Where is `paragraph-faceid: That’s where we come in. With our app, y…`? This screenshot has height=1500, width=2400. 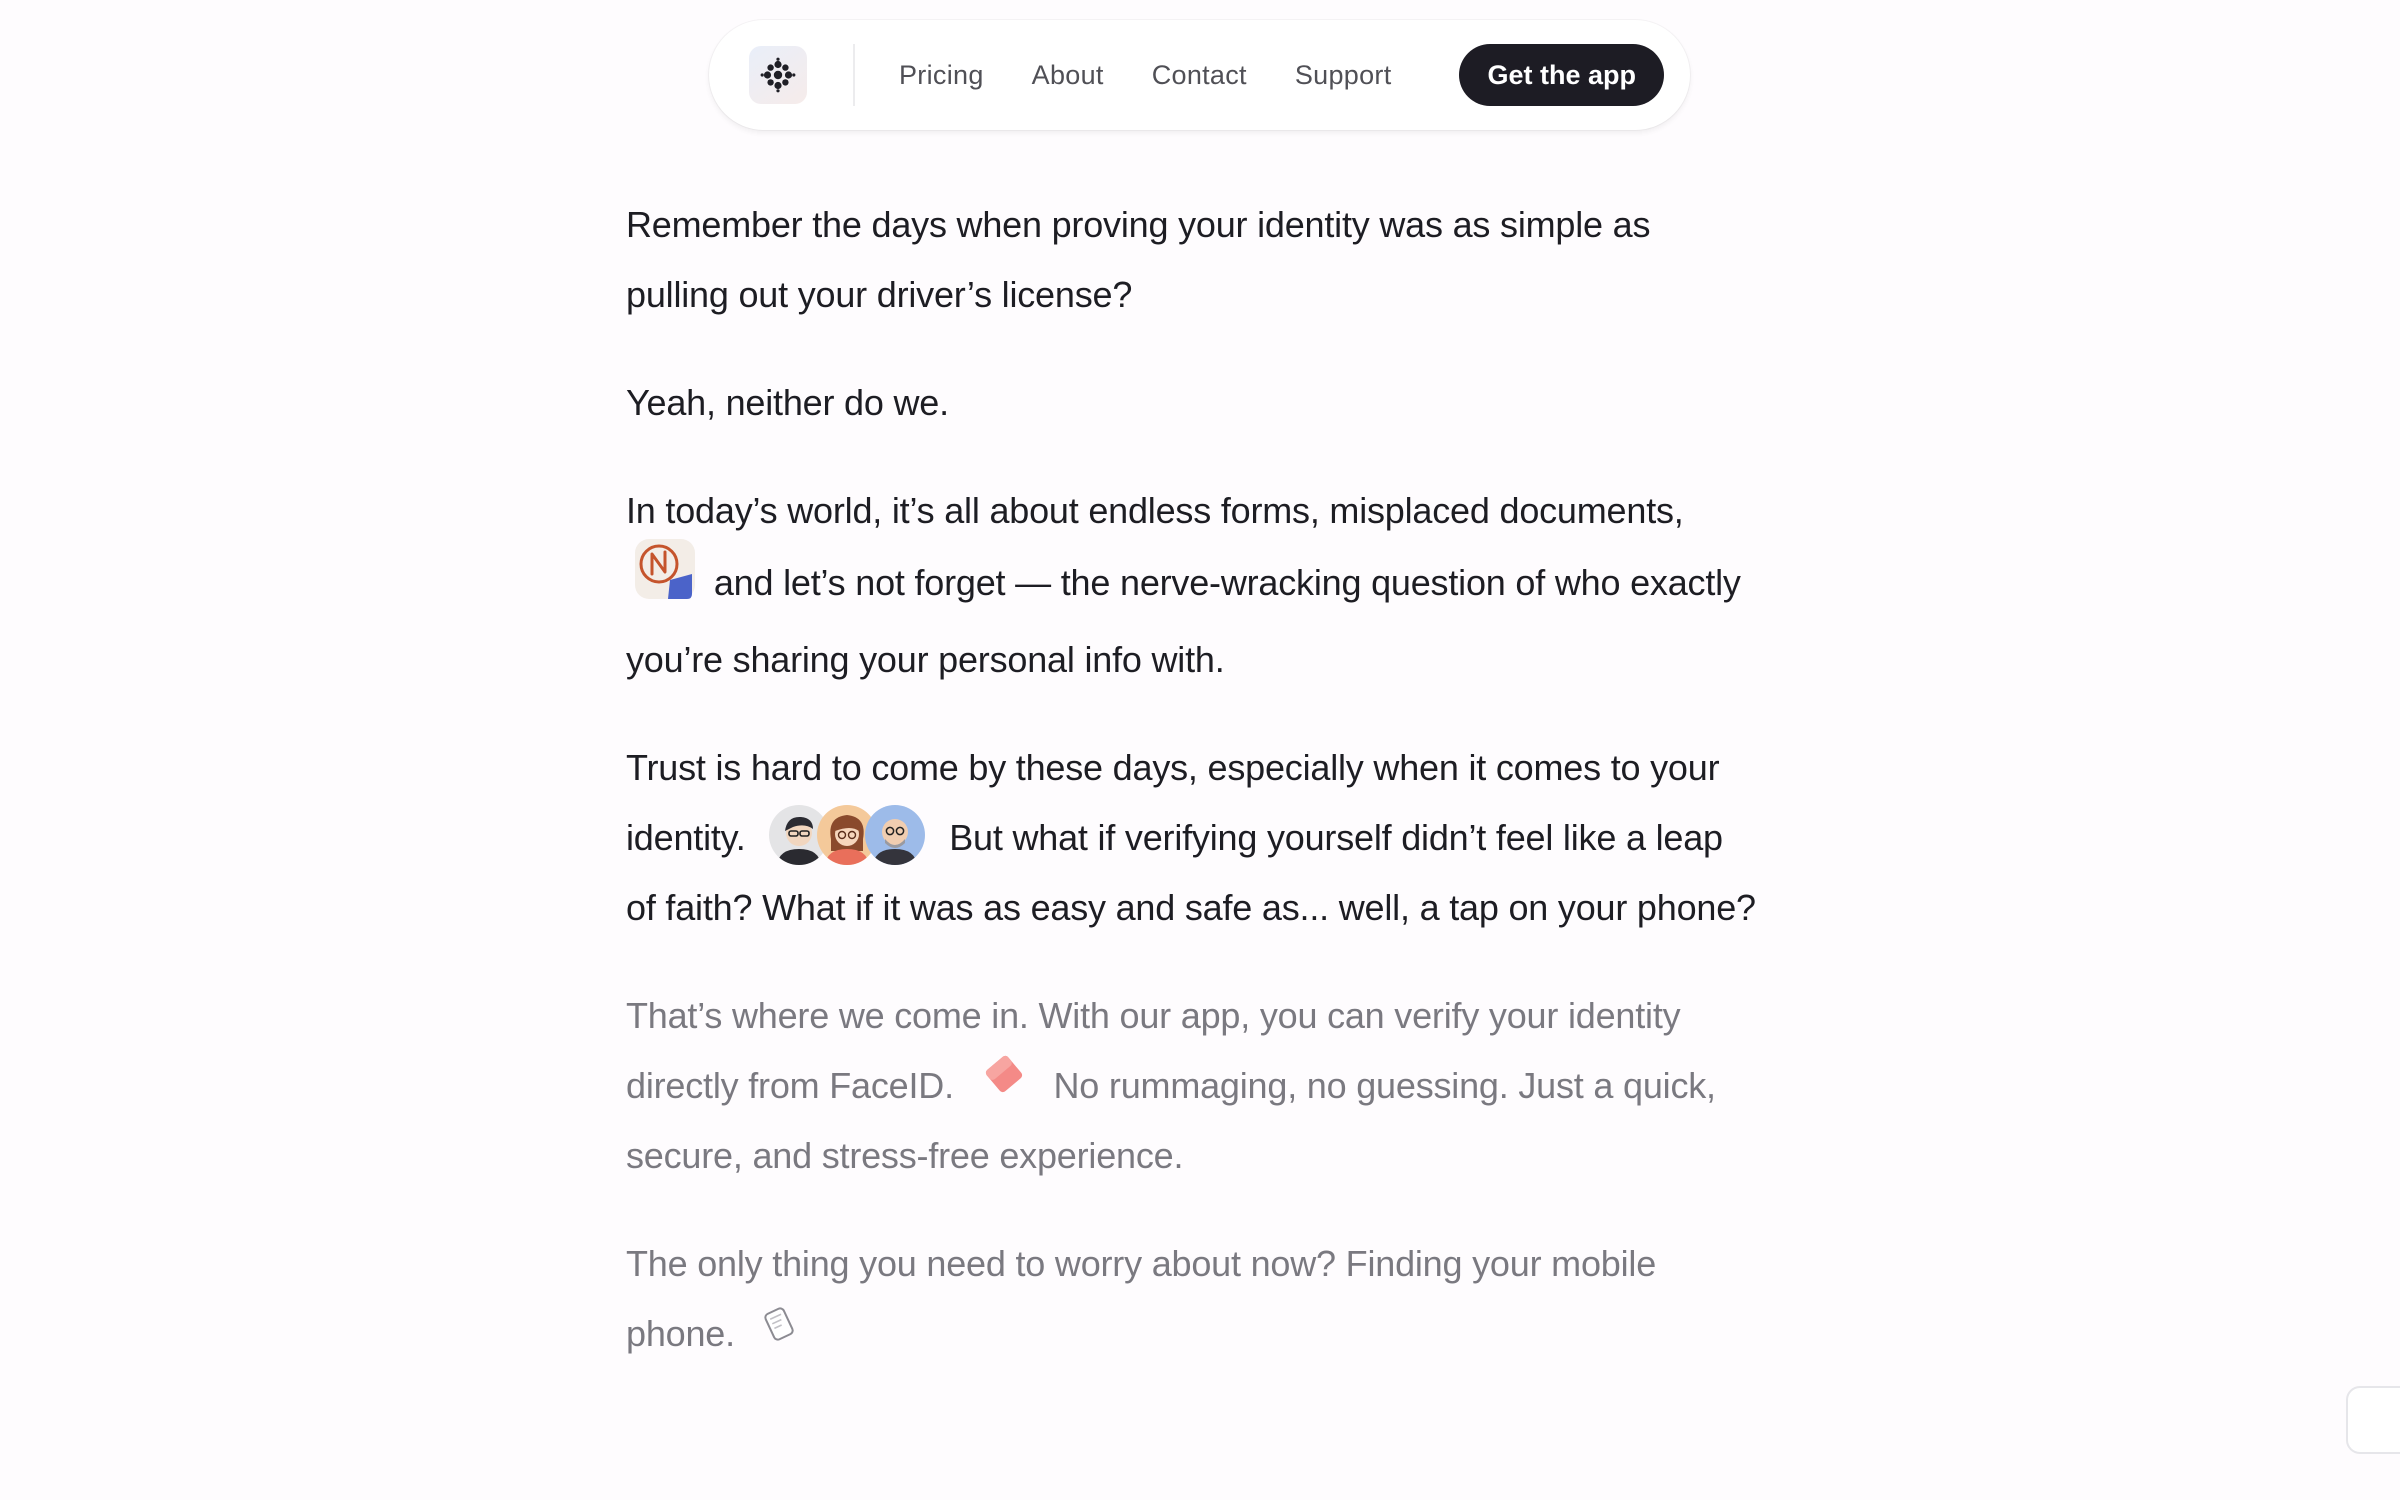
paragraph-faceid: That’s where we come in. With our app, y… is located at coordinates (1193, 1086).